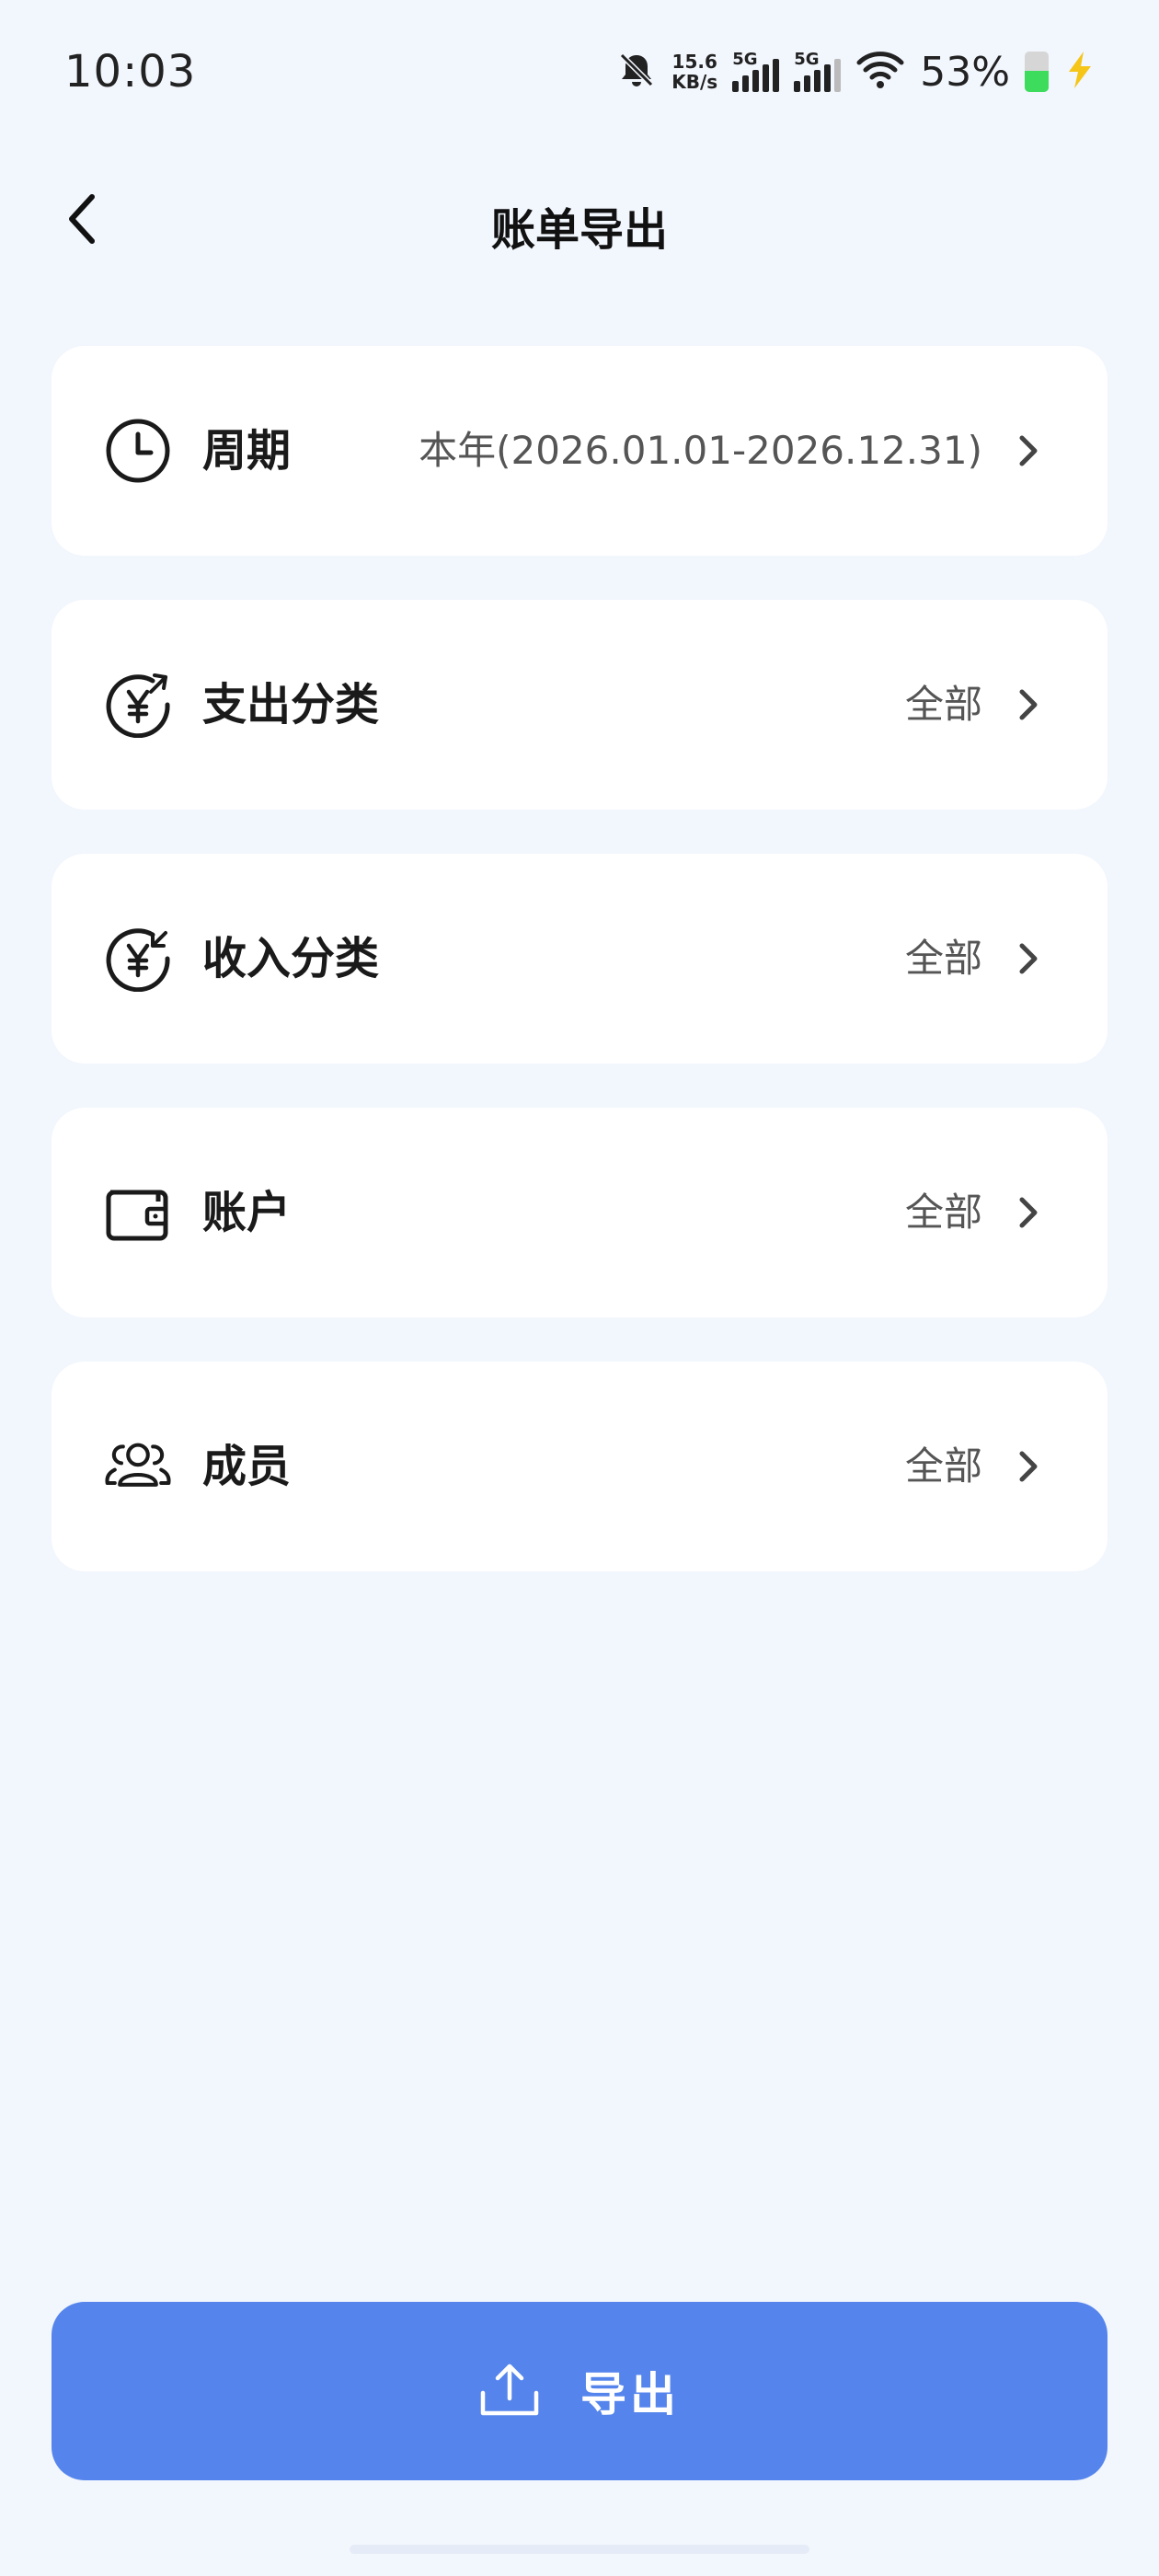 This screenshot has width=1159, height=2576. What do you see at coordinates (579, 230) in the screenshot?
I see `page-title: 账单导出` at bounding box center [579, 230].